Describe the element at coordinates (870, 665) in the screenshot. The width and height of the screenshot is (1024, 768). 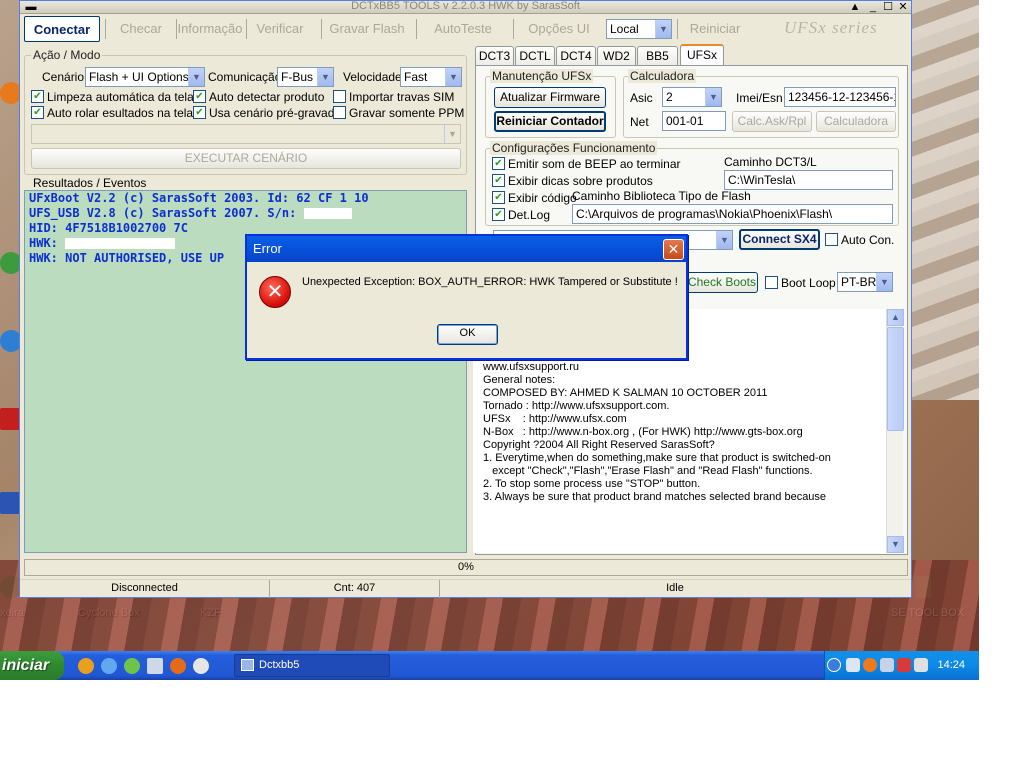
I see `avast-icon` at that location.